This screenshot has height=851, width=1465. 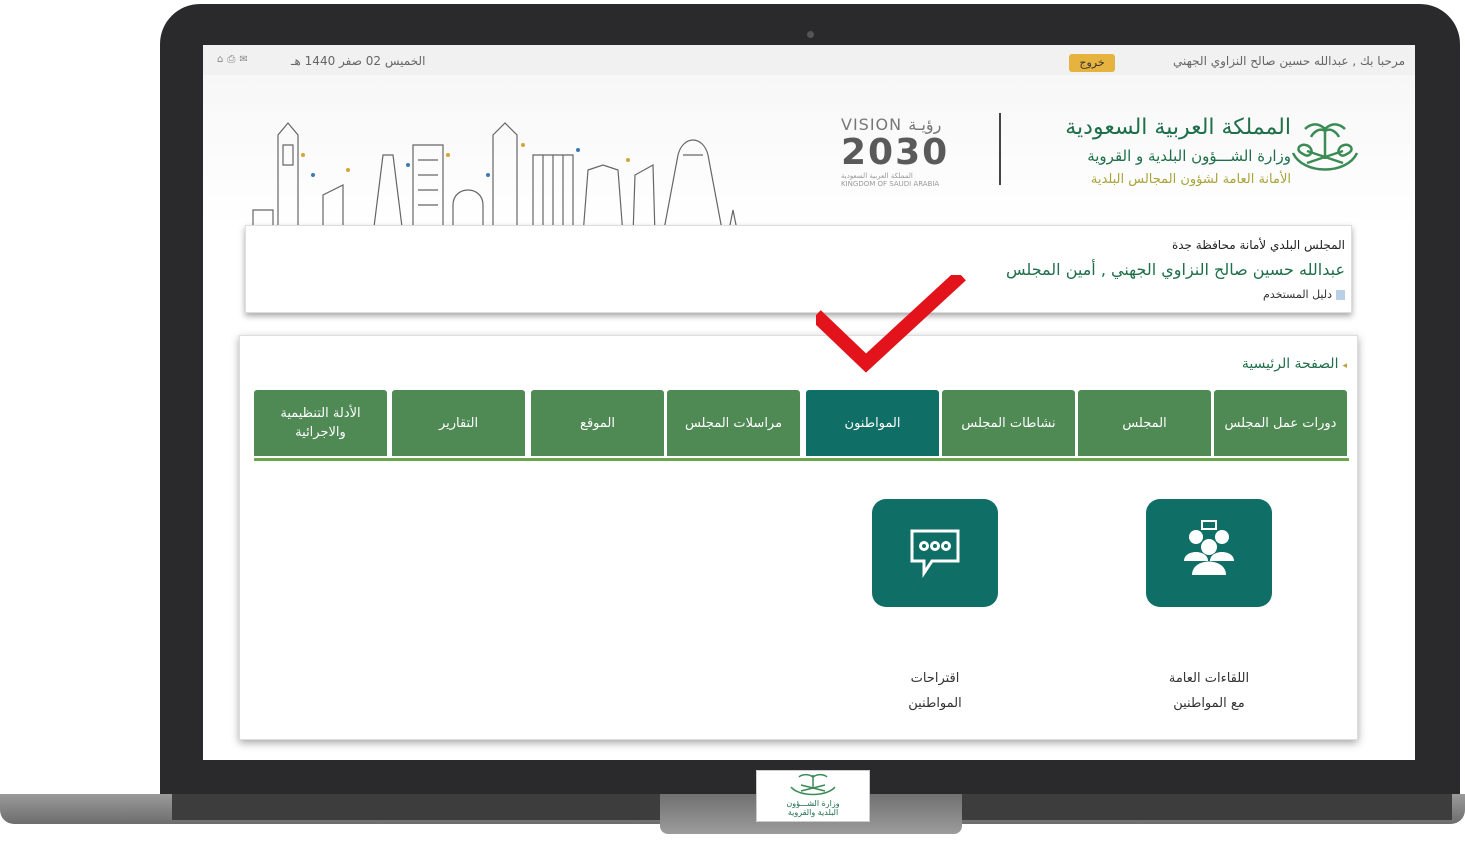 I want to click on city-skyline-illustration, so click(x=495, y=178).